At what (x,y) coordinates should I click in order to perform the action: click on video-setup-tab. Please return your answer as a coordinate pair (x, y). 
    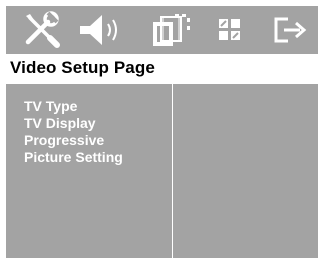
    Looking at the image, I should click on (171, 30).